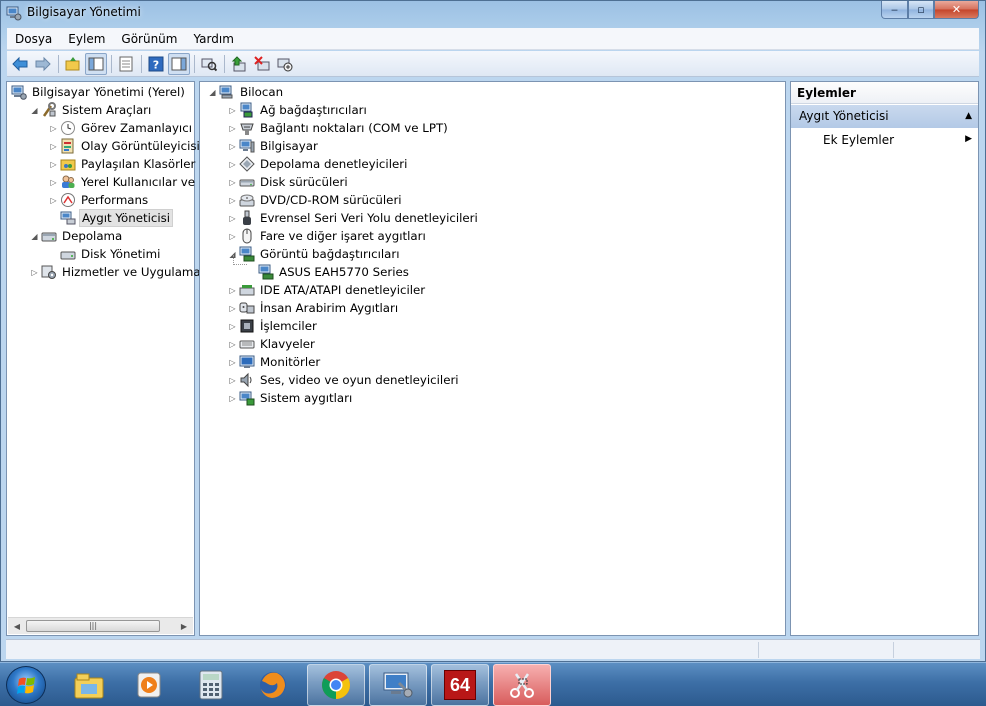 This screenshot has width=986, height=706. I want to click on console-tree-item: Disk Yönetimi, so click(105, 254).